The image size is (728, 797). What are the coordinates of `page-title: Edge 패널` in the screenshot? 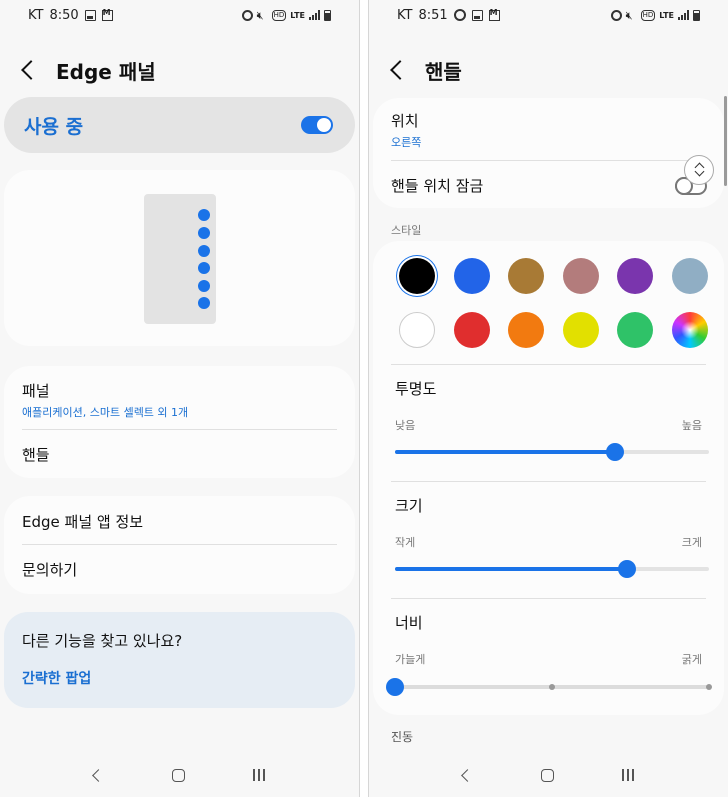 It's located at (106, 71).